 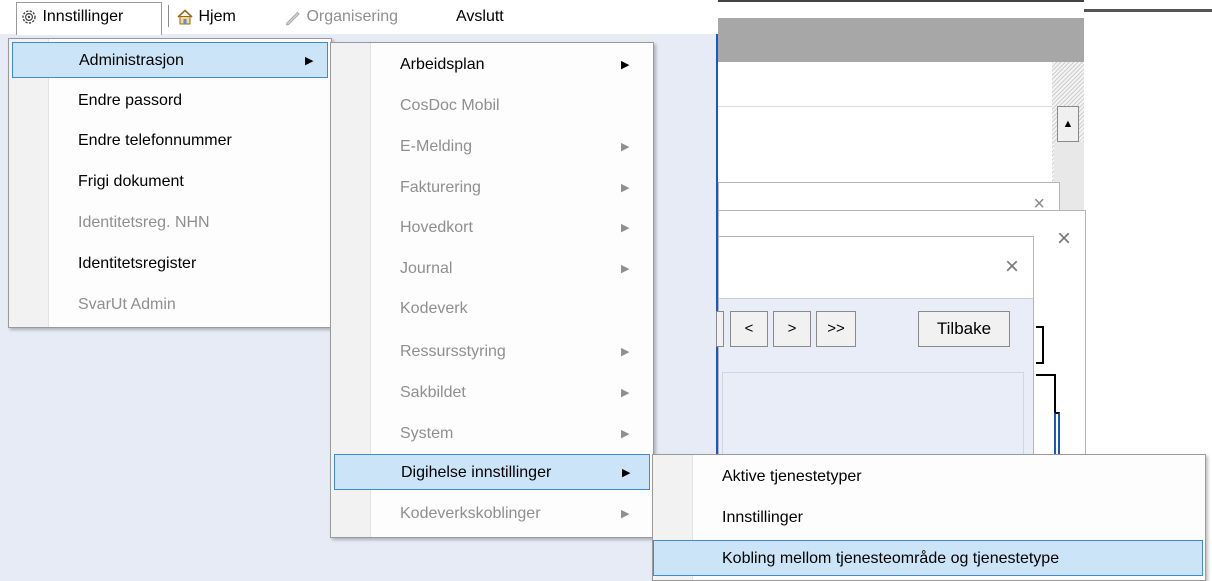 I want to click on menu-item-aktive-tjenestetyper: Aktive tjenestetyper, so click(x=929, y=477).